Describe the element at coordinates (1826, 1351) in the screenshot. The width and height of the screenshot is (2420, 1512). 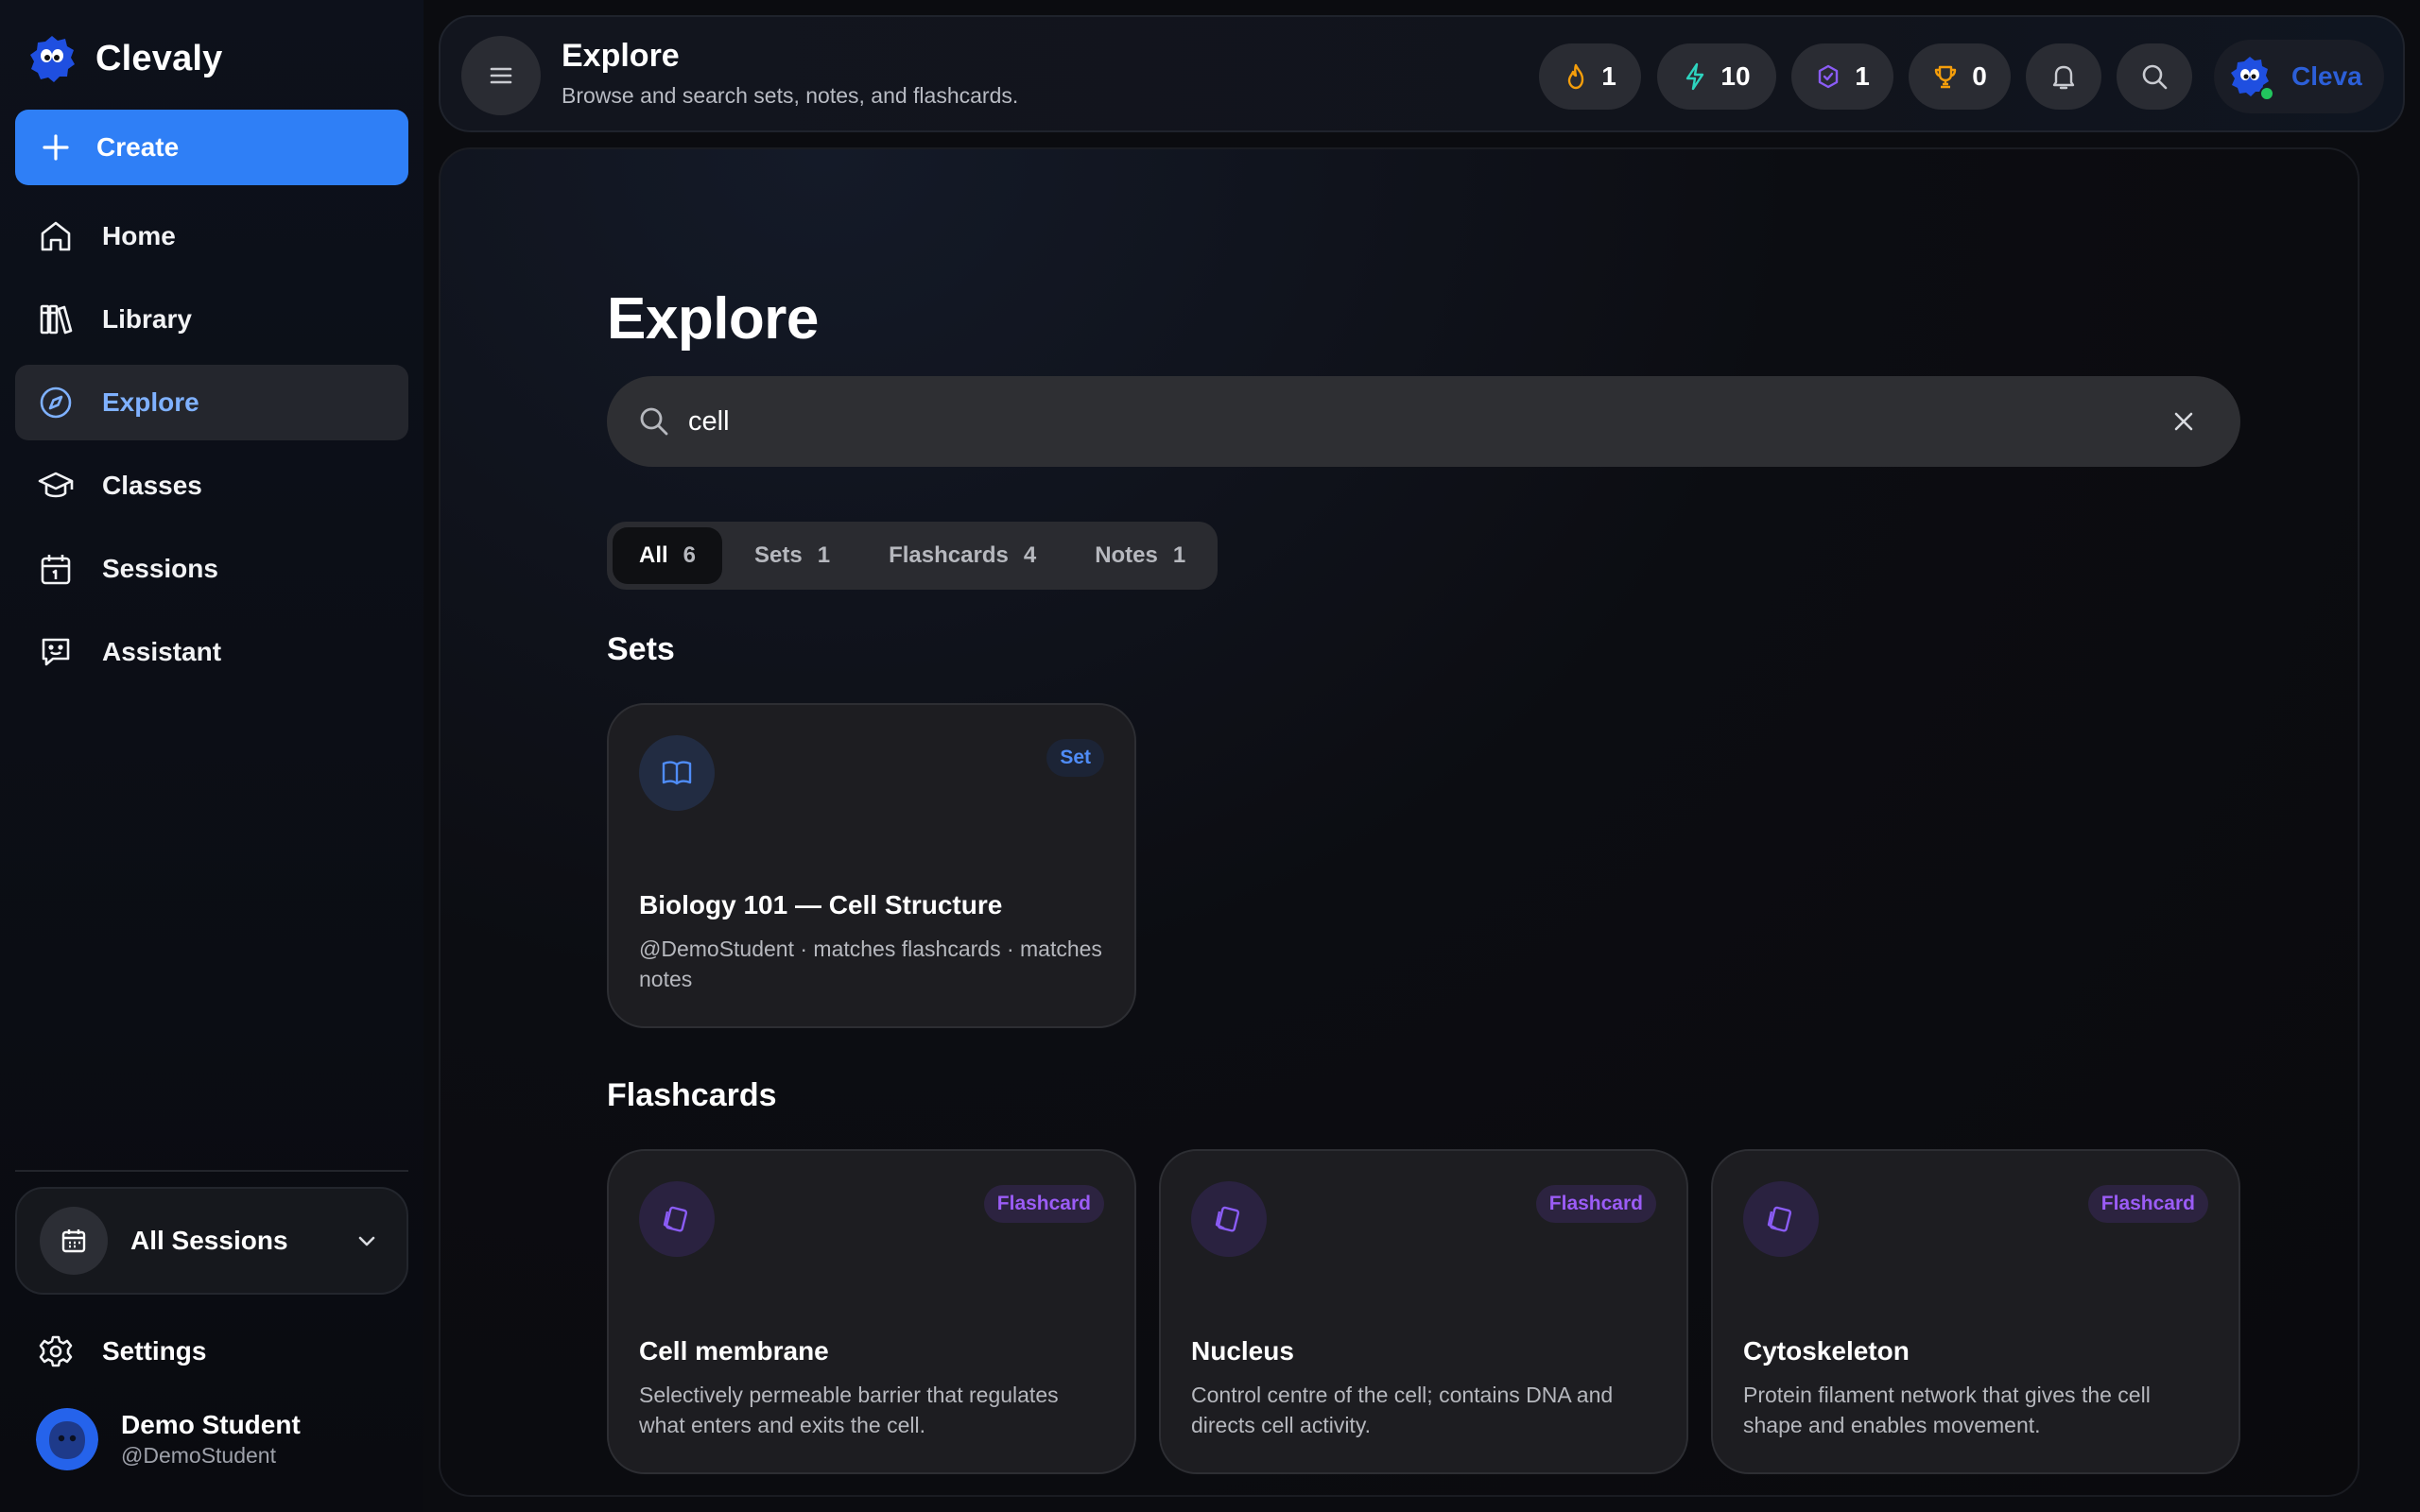
I see `flashcard-title: Cytoskeleton` at that location.